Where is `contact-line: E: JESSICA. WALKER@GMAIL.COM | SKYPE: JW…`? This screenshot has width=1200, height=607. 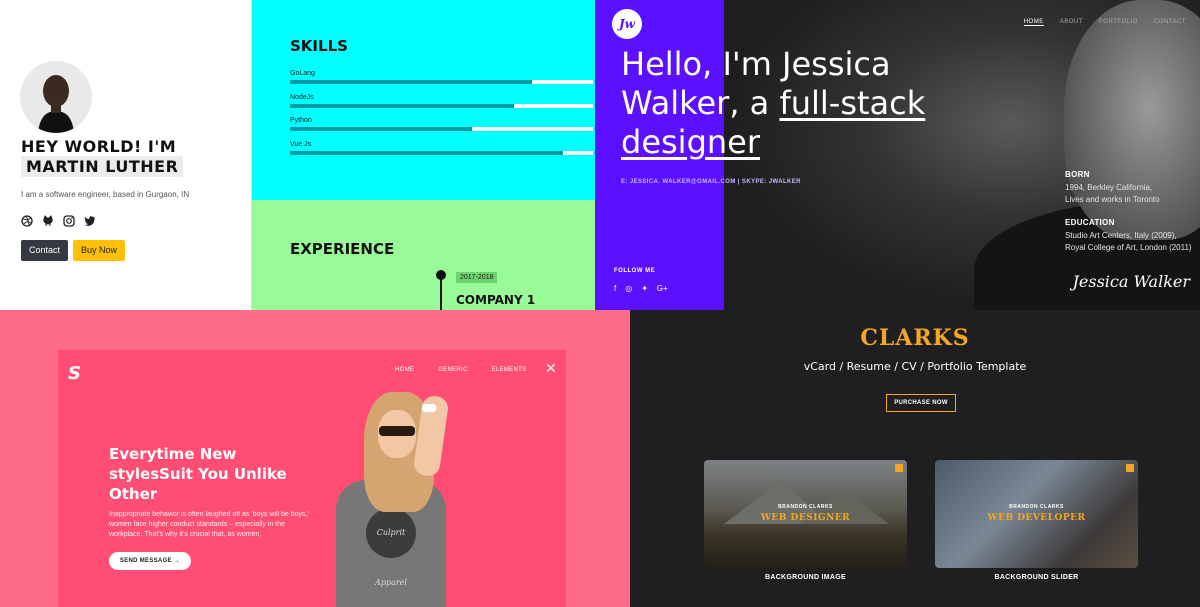
contact-line: E: JESSICA. WALKER@GMAIL.COM | SKYPE: JW… is located at coordinates (711, 182).